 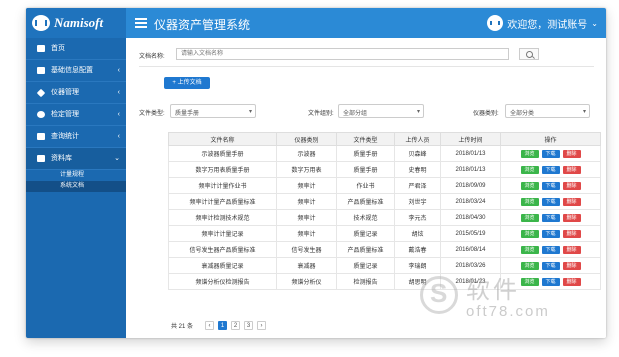 What do you see at coordinates (417, 249) in the screenshot?
I see `table-cell: 戴浩春` at bounding box center [417, 249].